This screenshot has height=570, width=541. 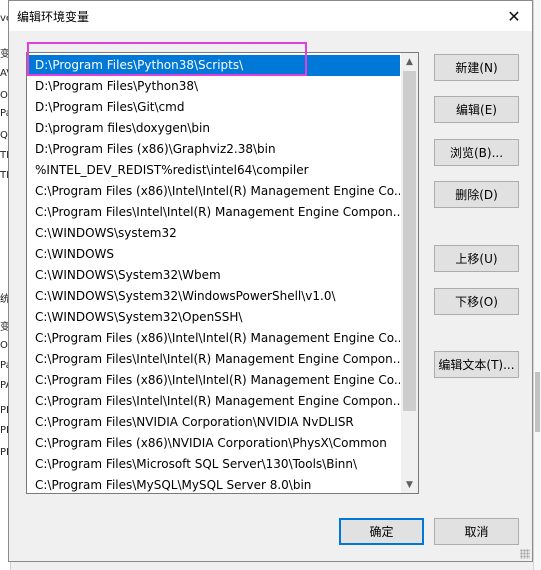 What do you see at coordinates (53, 17) in the screenshot?
I see `dialog-title: 编辑环境变量` at bounding box center [53, 17].